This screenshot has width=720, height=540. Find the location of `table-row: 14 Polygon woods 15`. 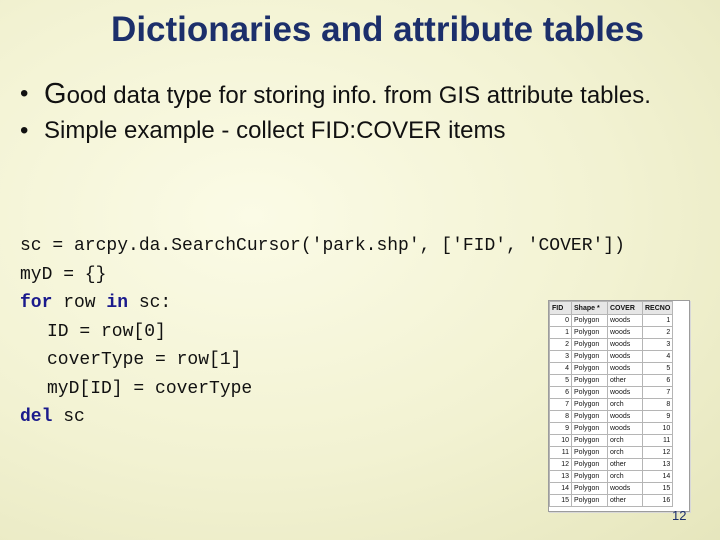

table-row: 14 Polygon woods 15 is located at coordinates (611, 488).